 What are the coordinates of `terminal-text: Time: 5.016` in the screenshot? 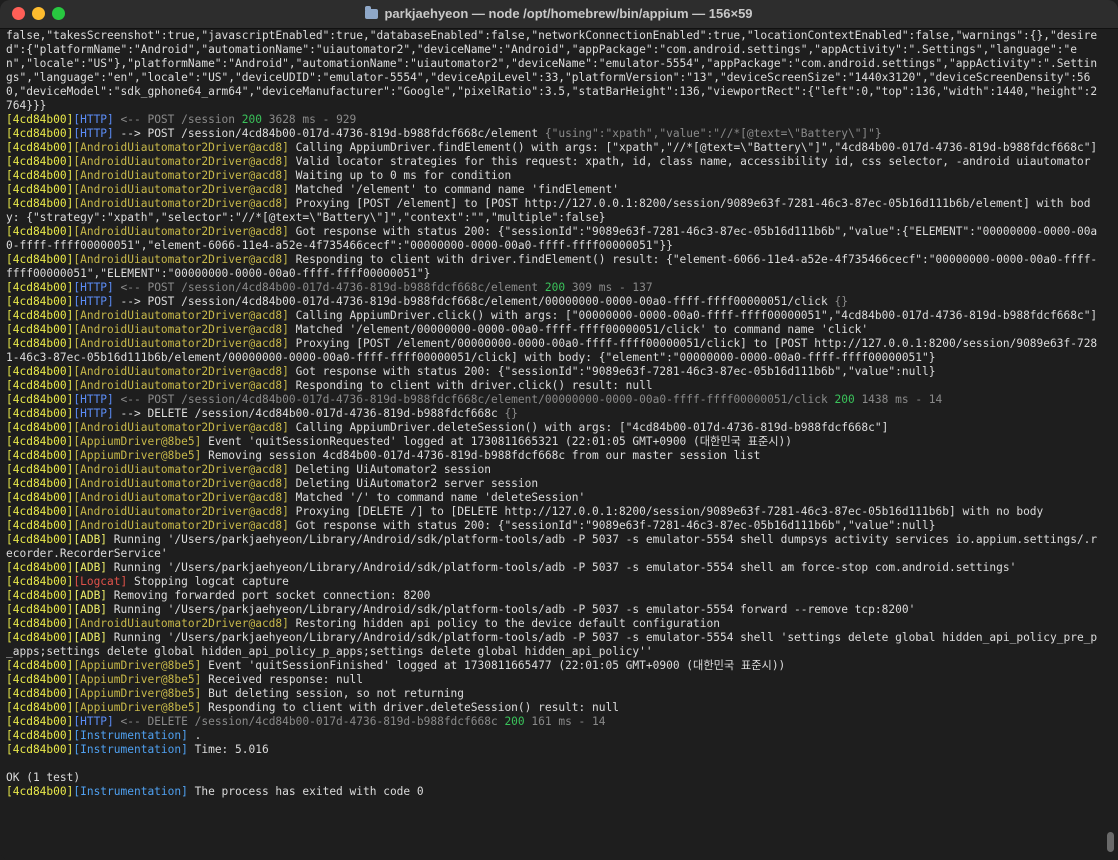 It's located at (228, 749).